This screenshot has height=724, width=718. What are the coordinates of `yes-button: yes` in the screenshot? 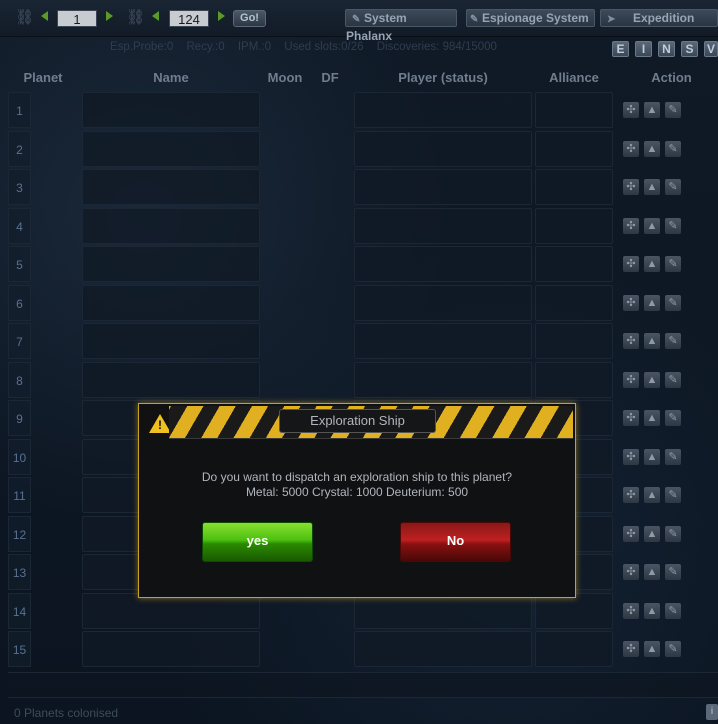 It's located at (257, 542).